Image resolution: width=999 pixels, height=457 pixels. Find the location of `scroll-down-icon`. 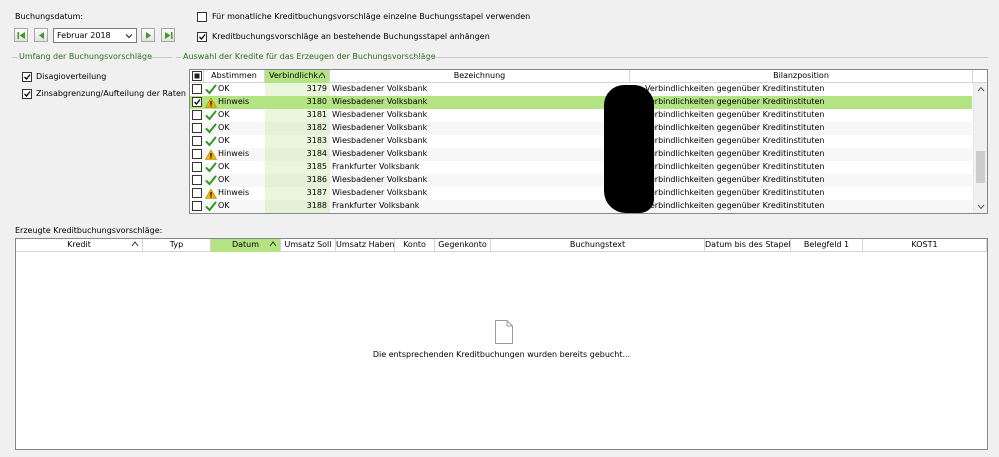

scroll-down-icon is located at coordinates (981, 207).